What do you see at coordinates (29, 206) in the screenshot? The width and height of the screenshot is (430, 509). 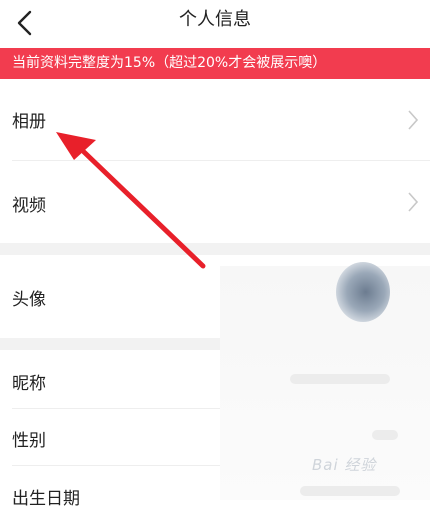 I see `row-video-label: 视频` at bounding box center [29, 206].